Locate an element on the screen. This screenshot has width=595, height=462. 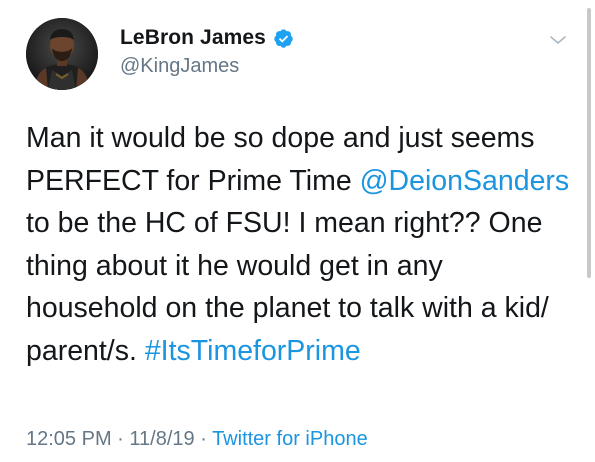
tweet-text-segment: thing about it he would get in any is located at coordinates (234, 265).